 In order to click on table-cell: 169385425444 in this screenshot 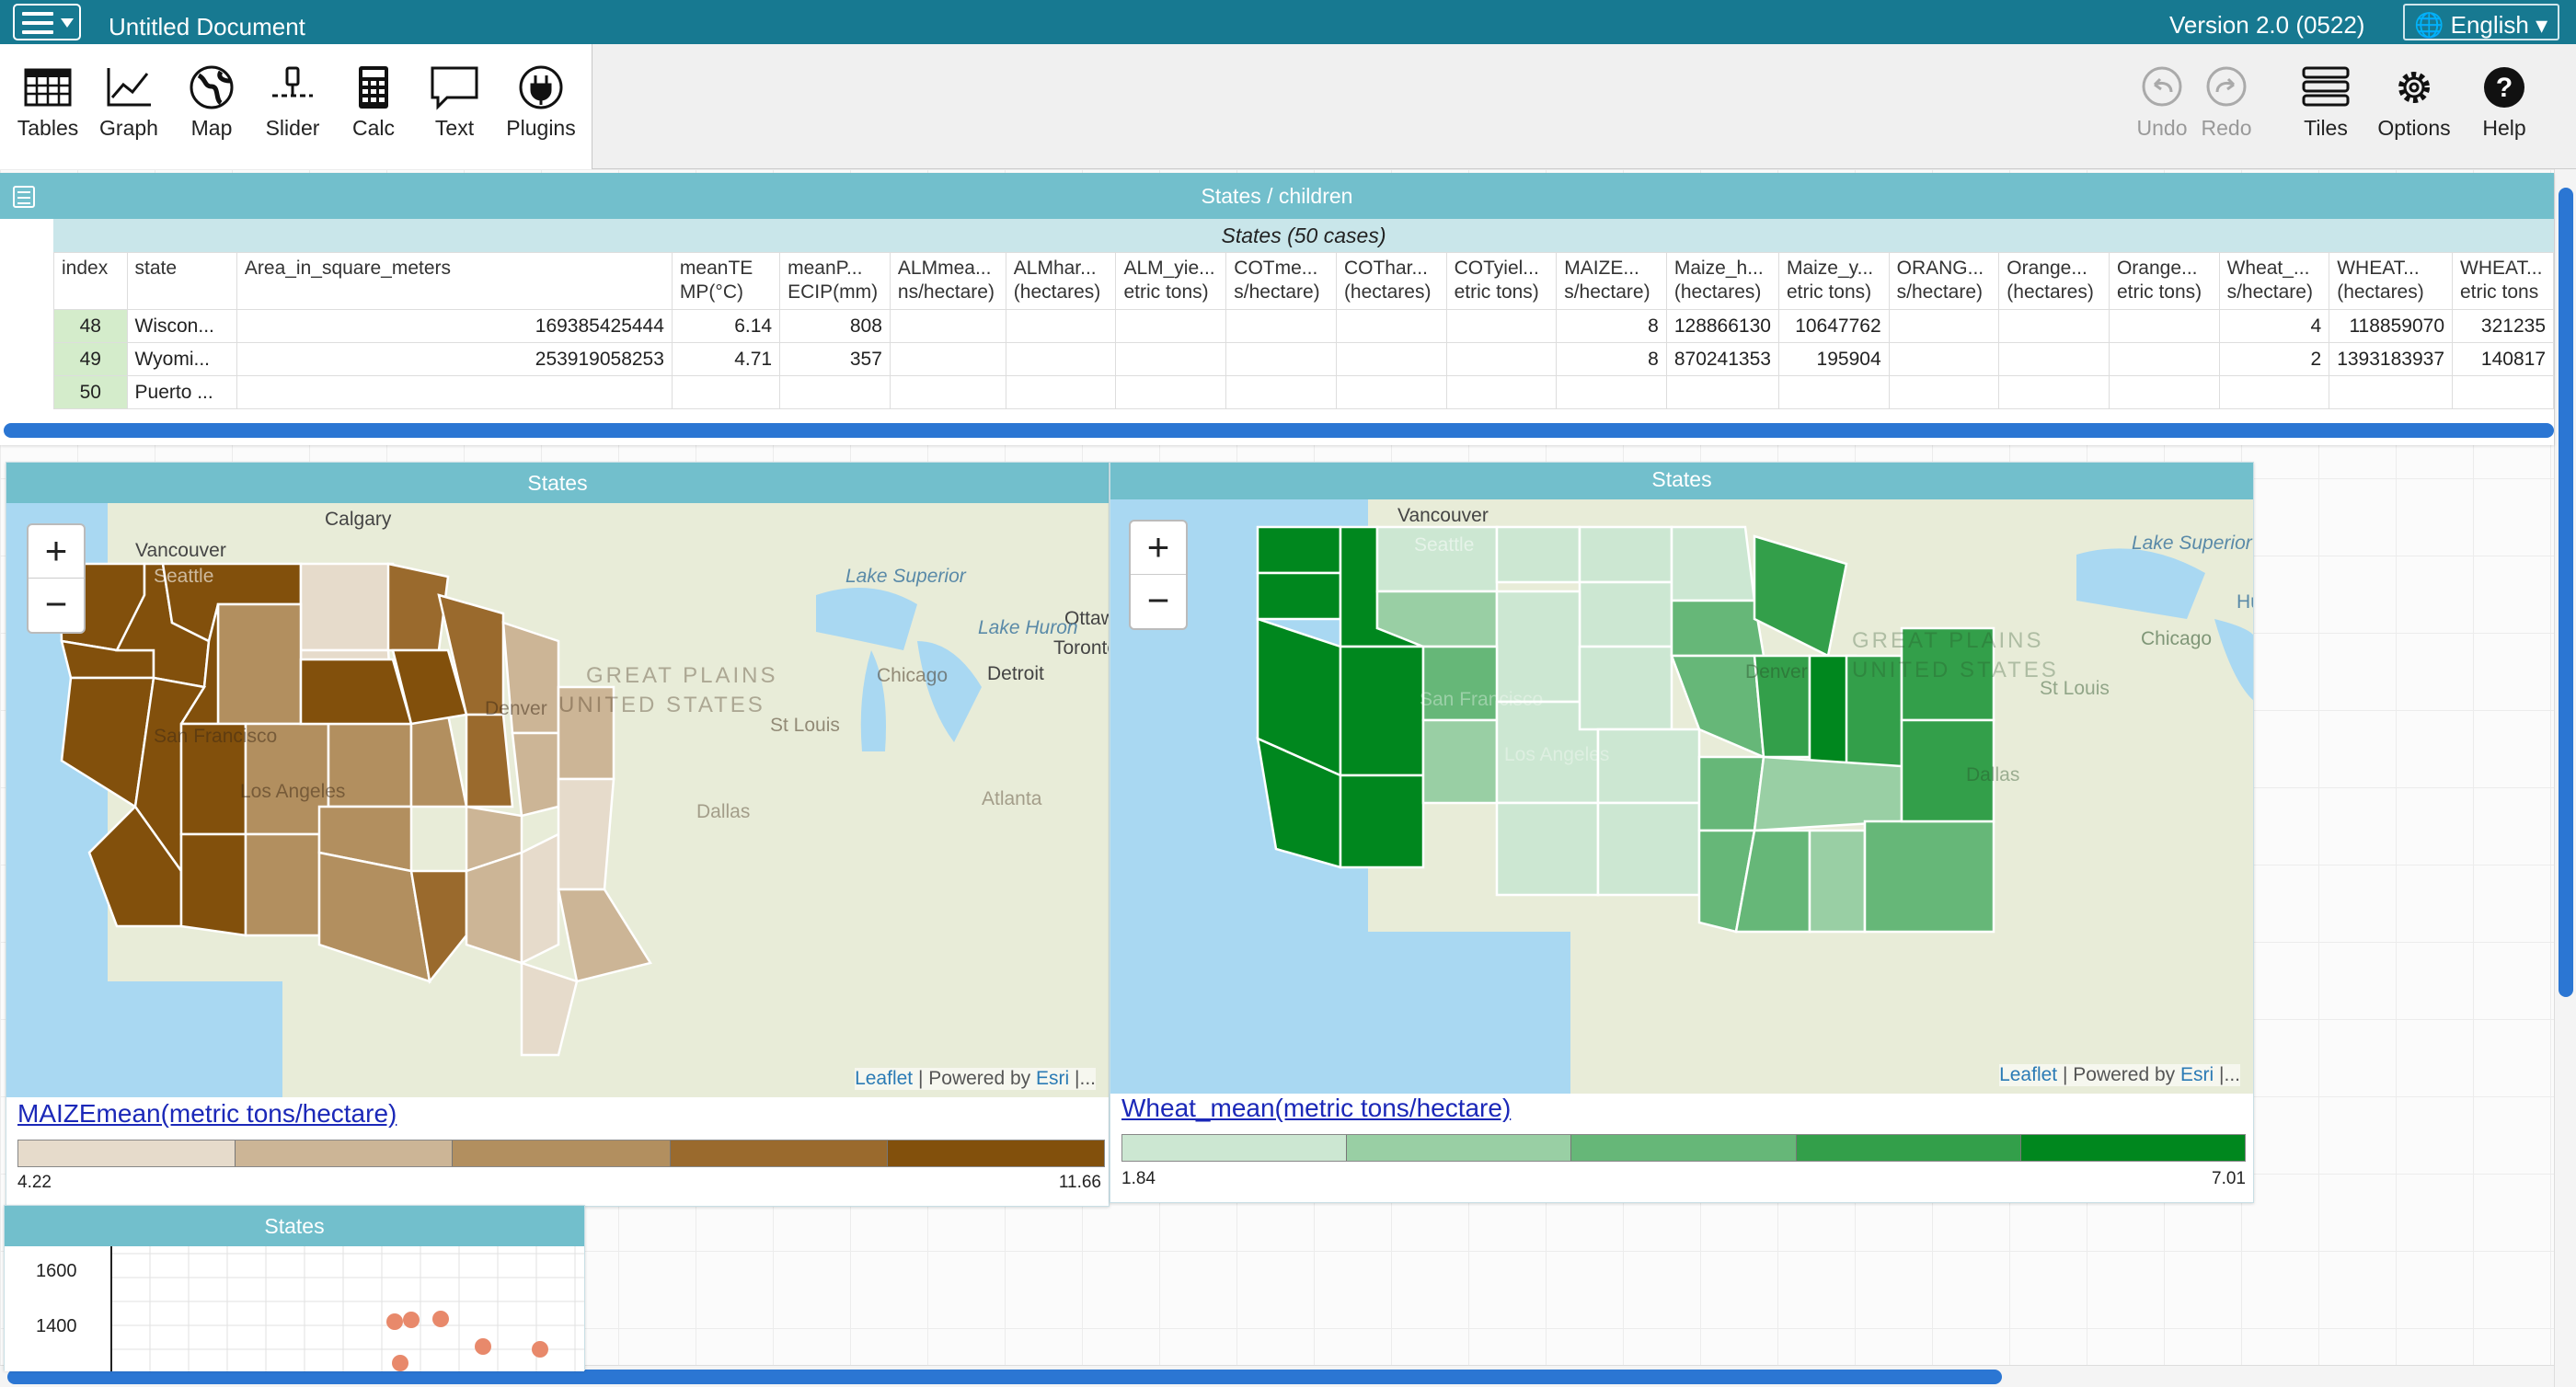, I will do `click(454, 326)`.